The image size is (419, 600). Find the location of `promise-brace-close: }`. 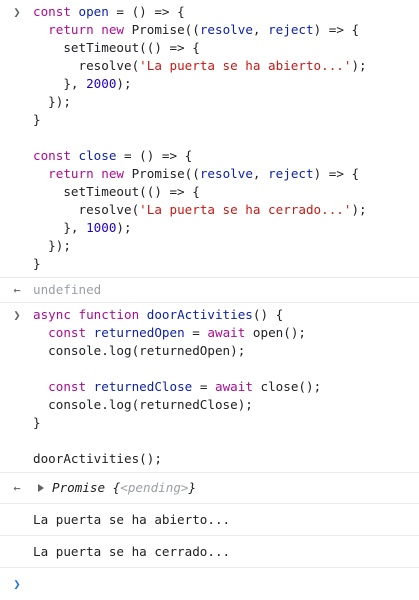

promise-brace-close: } is located at coordinates (192, 487).